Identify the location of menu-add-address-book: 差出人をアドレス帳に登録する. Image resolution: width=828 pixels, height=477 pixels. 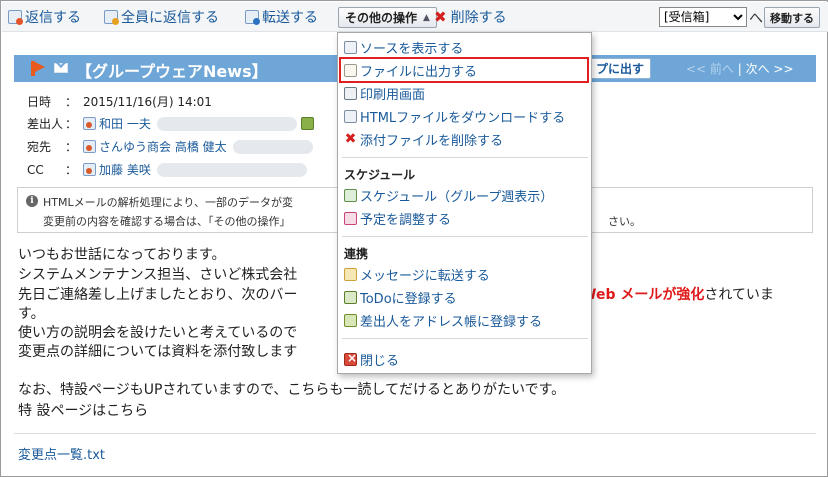
(443, 320).